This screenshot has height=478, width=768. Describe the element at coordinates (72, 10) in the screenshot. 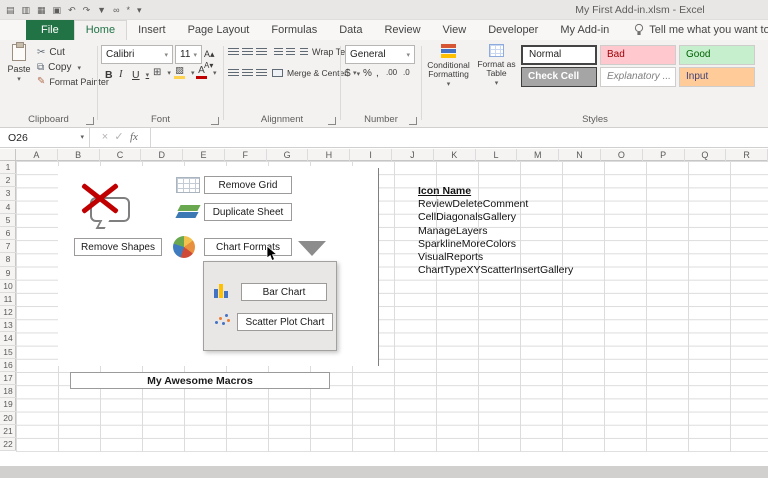

I see `undo-icon: ↶` at that location.